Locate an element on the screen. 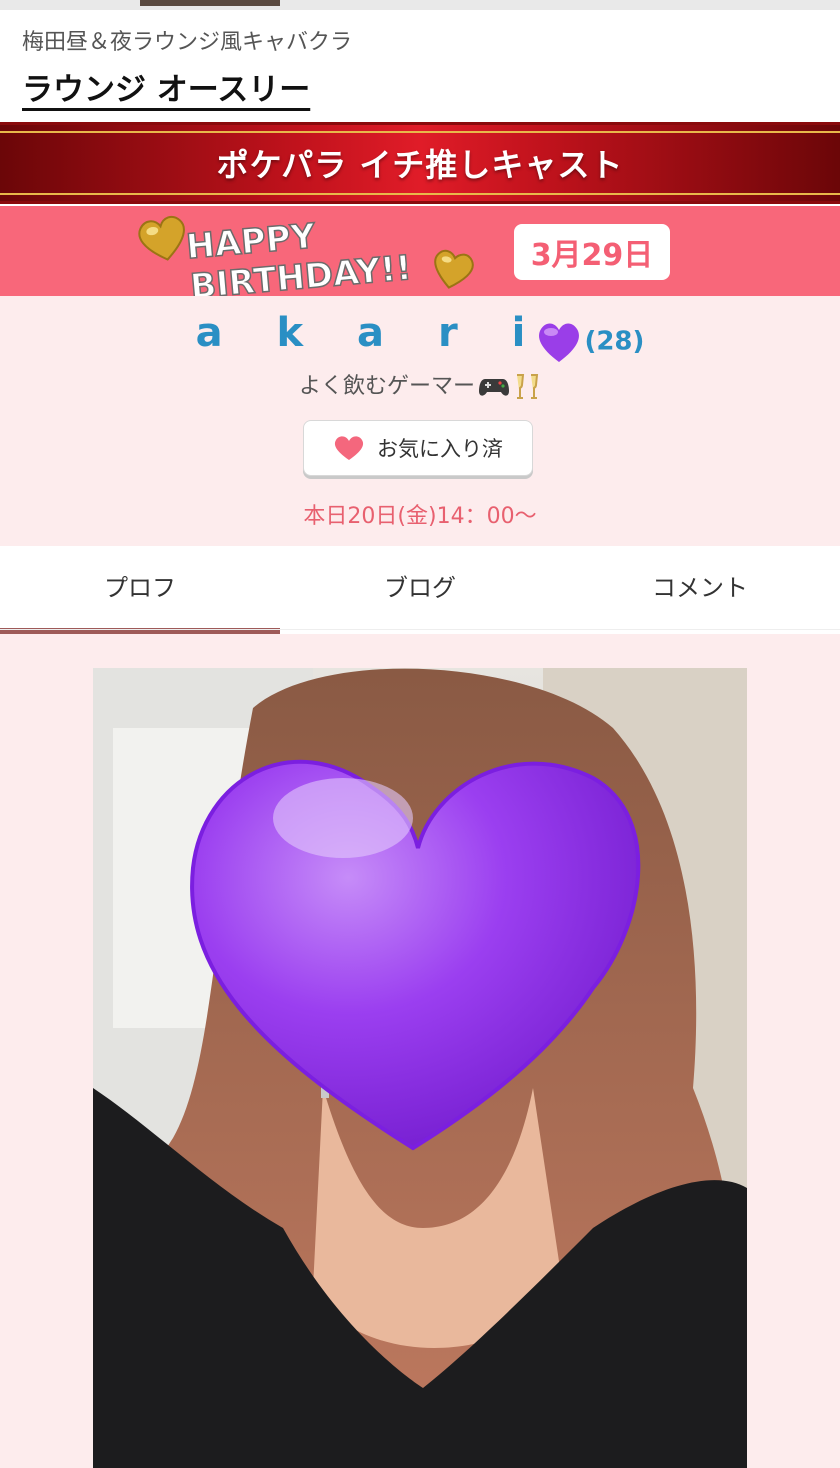 The width and height of the screenshot is (840, 1468). top-tab-indicator is located at coordinates (210, 3).